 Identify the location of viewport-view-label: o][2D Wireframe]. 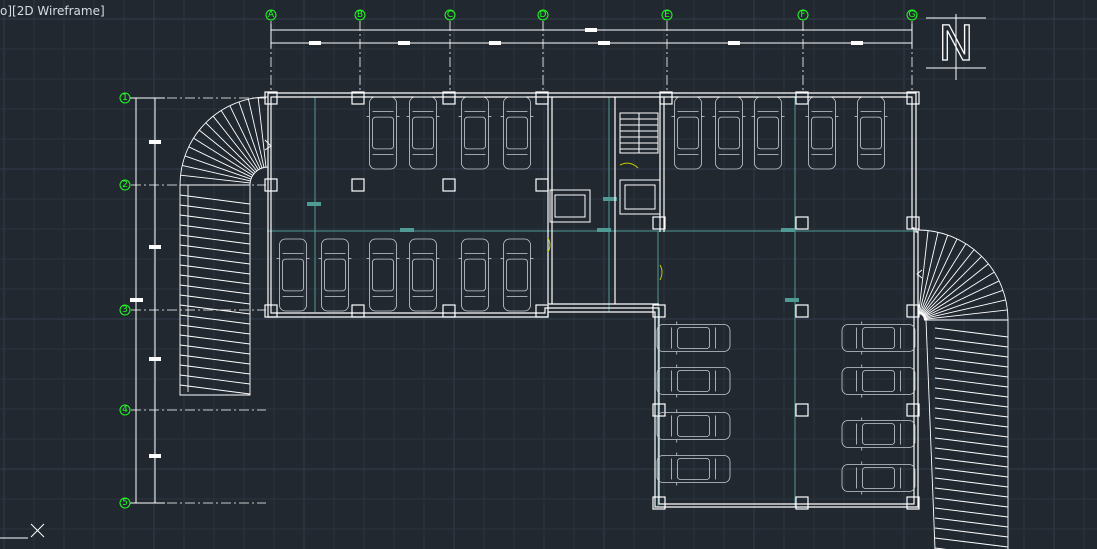
(52, 11).